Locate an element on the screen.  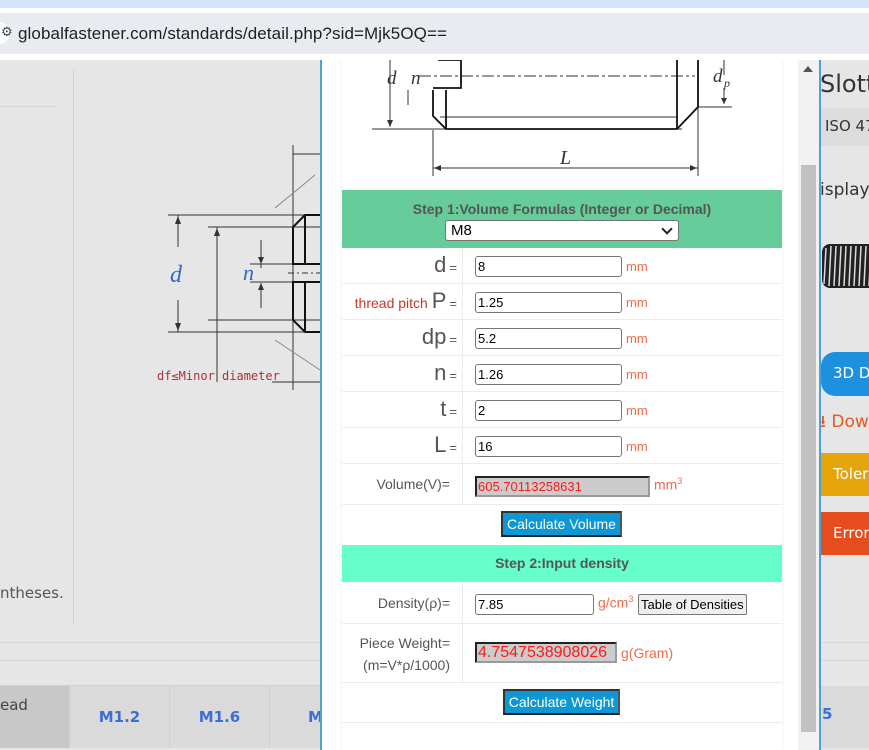
weight-result: 4.7547538908026 is located at coordinates (546, 652).